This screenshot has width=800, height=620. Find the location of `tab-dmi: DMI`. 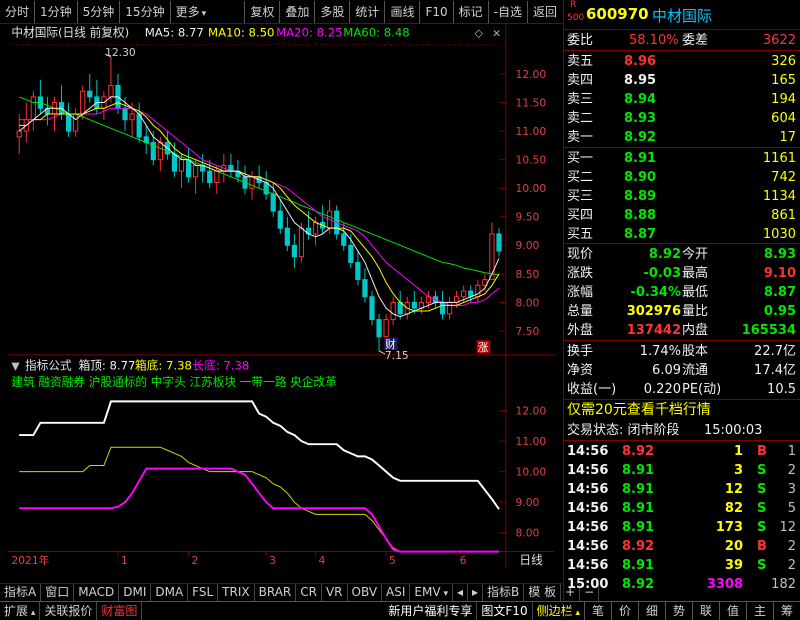

tab-dmi: DMI is located at coordinates (135, 592).